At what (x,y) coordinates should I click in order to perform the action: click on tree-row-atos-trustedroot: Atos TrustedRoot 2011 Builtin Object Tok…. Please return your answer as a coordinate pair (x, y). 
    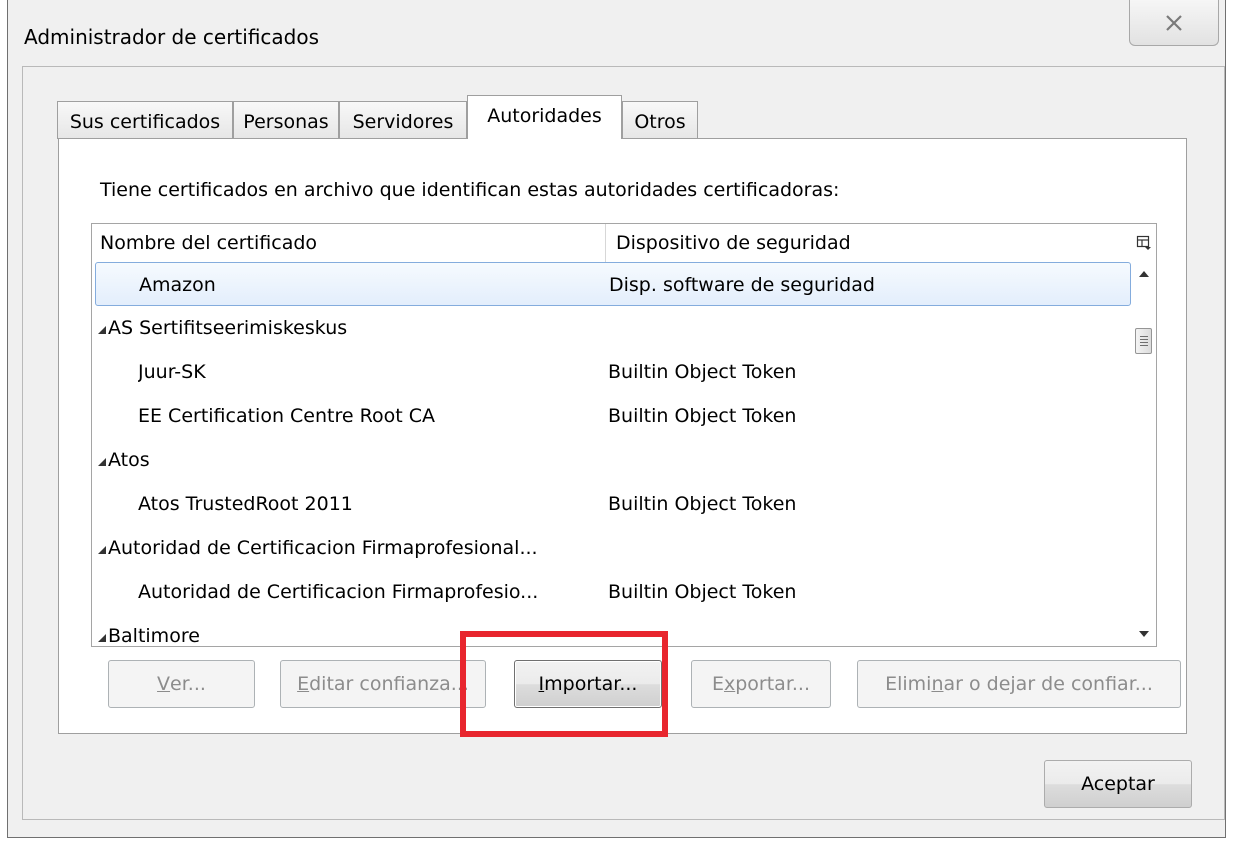
    Looking at the image, I should click on (612, 504).